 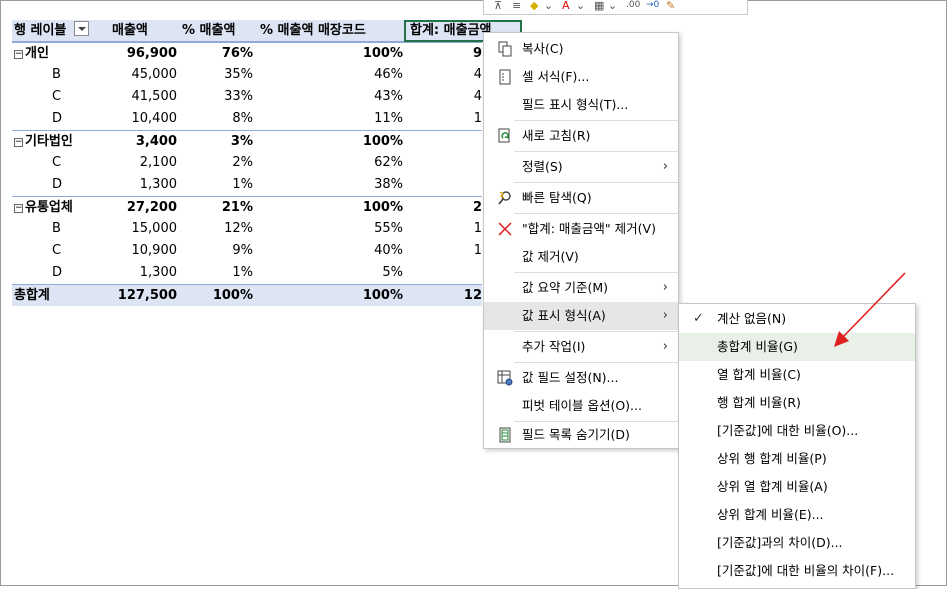 I want to click on sales-cell: 3,400, so click(x=143, y=142).